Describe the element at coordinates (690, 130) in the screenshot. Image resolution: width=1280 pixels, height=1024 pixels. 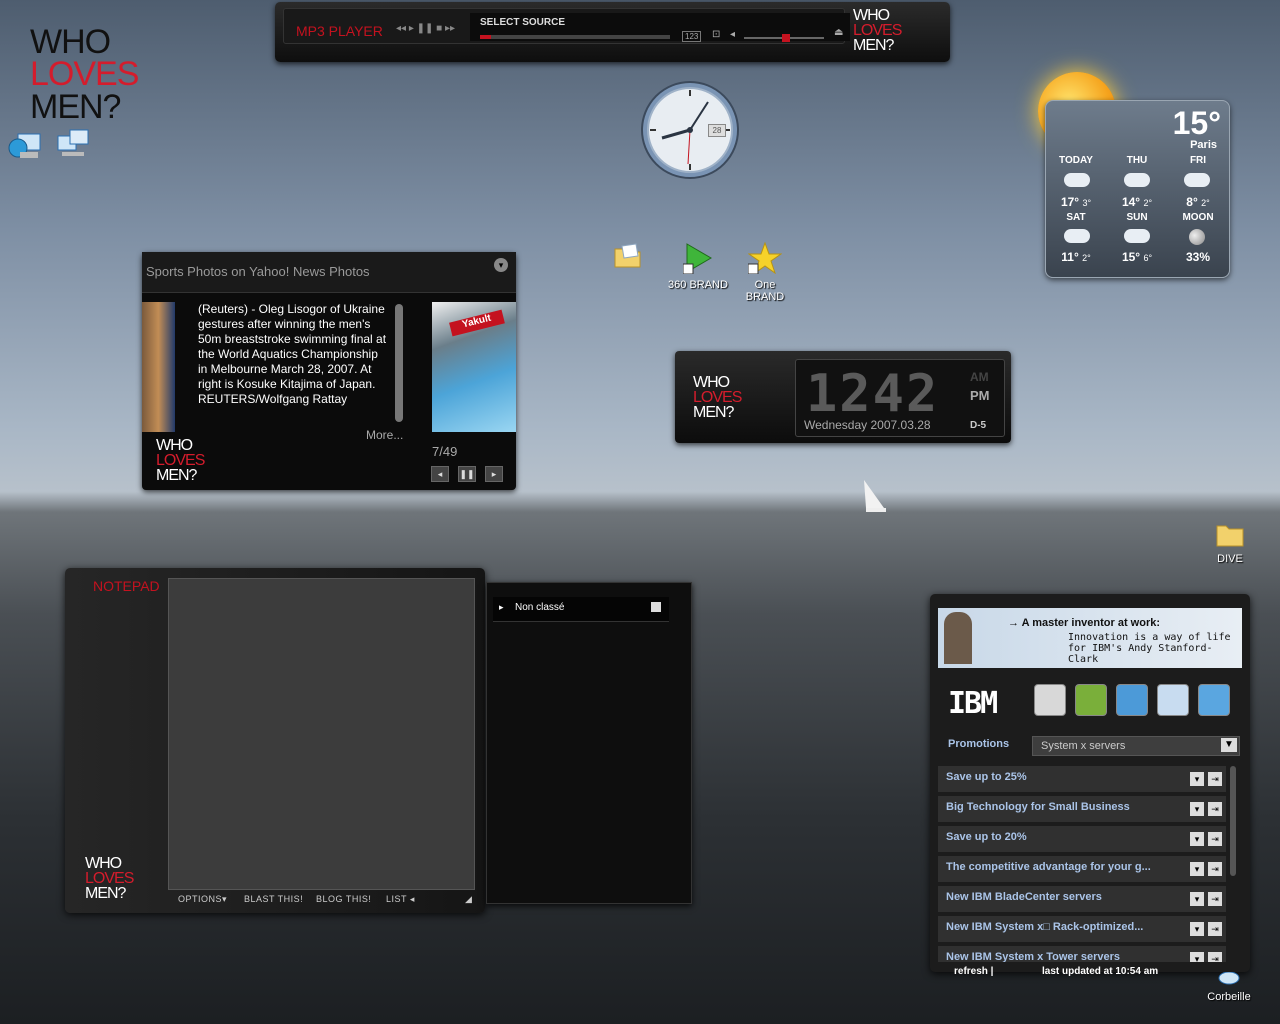
I see `analog-clock-widget: 28` at that location.